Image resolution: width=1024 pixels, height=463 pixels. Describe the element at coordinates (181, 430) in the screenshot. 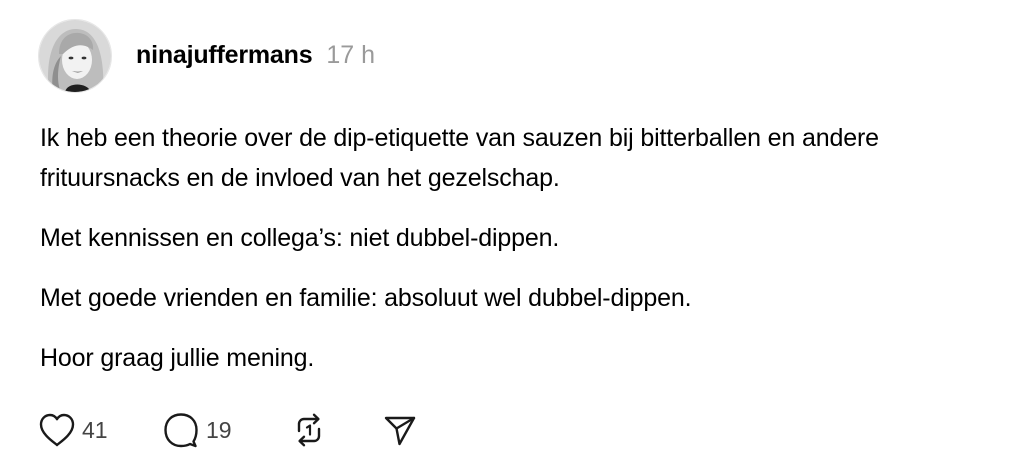

I see `comment-icon` at that location.